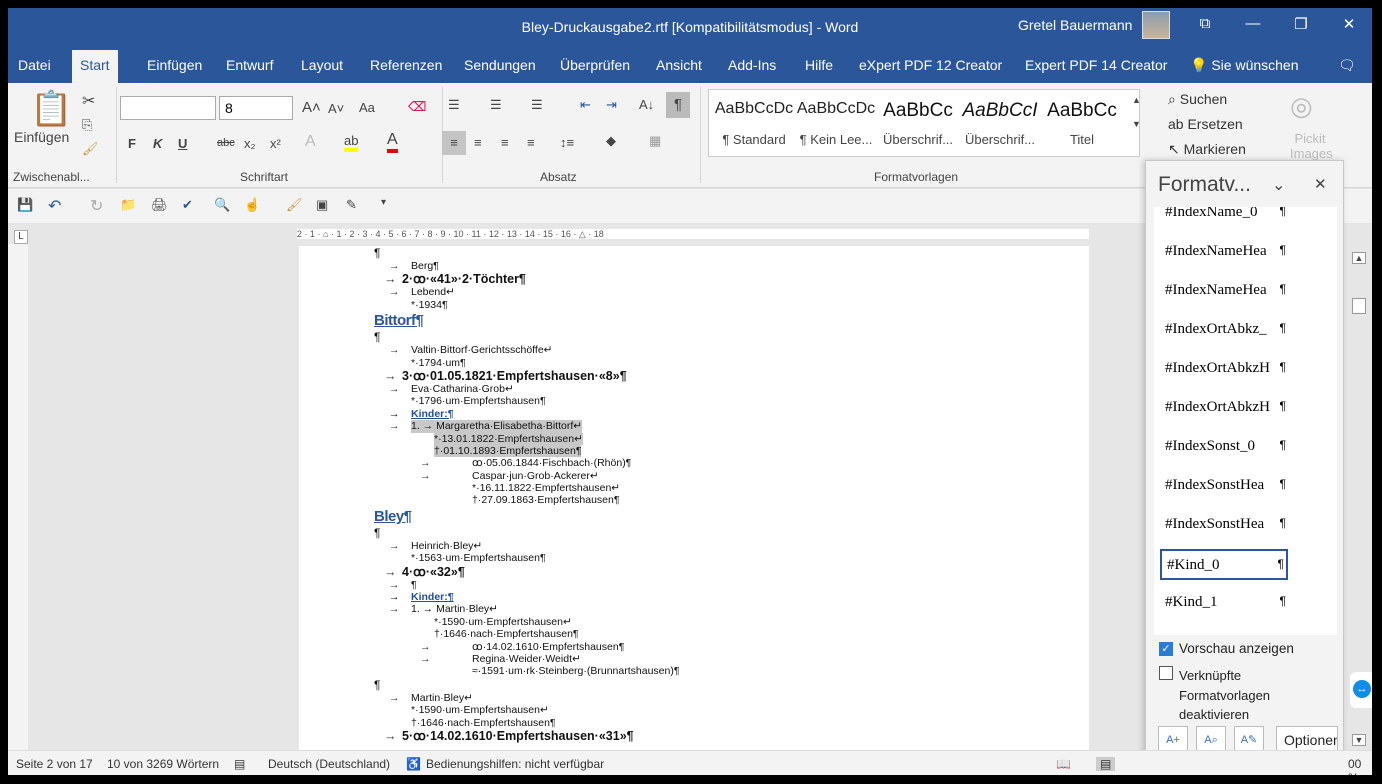  I want to click on accessibility-icon: ♿, so click(413, 764).